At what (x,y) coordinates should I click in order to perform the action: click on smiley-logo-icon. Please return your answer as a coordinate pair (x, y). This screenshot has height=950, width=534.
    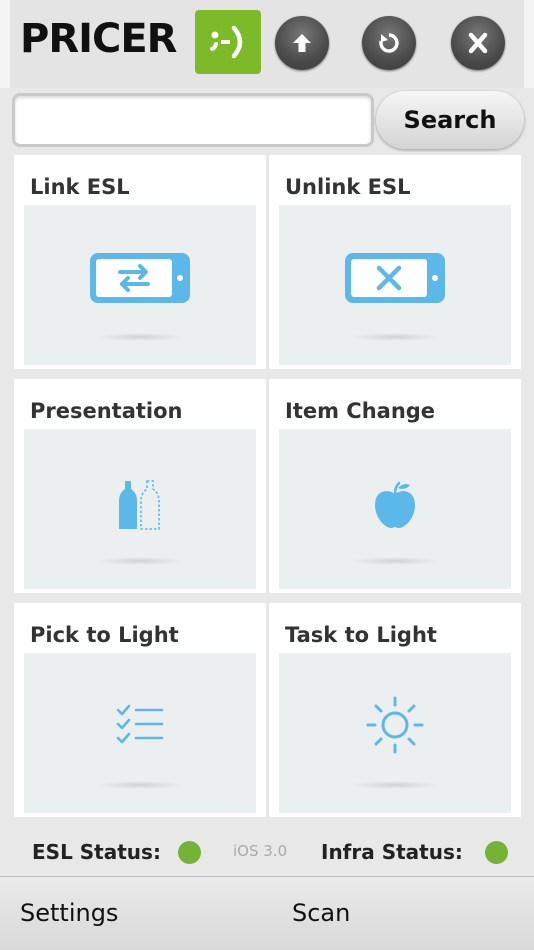
    Looking at the image, I should click on (226, 42).